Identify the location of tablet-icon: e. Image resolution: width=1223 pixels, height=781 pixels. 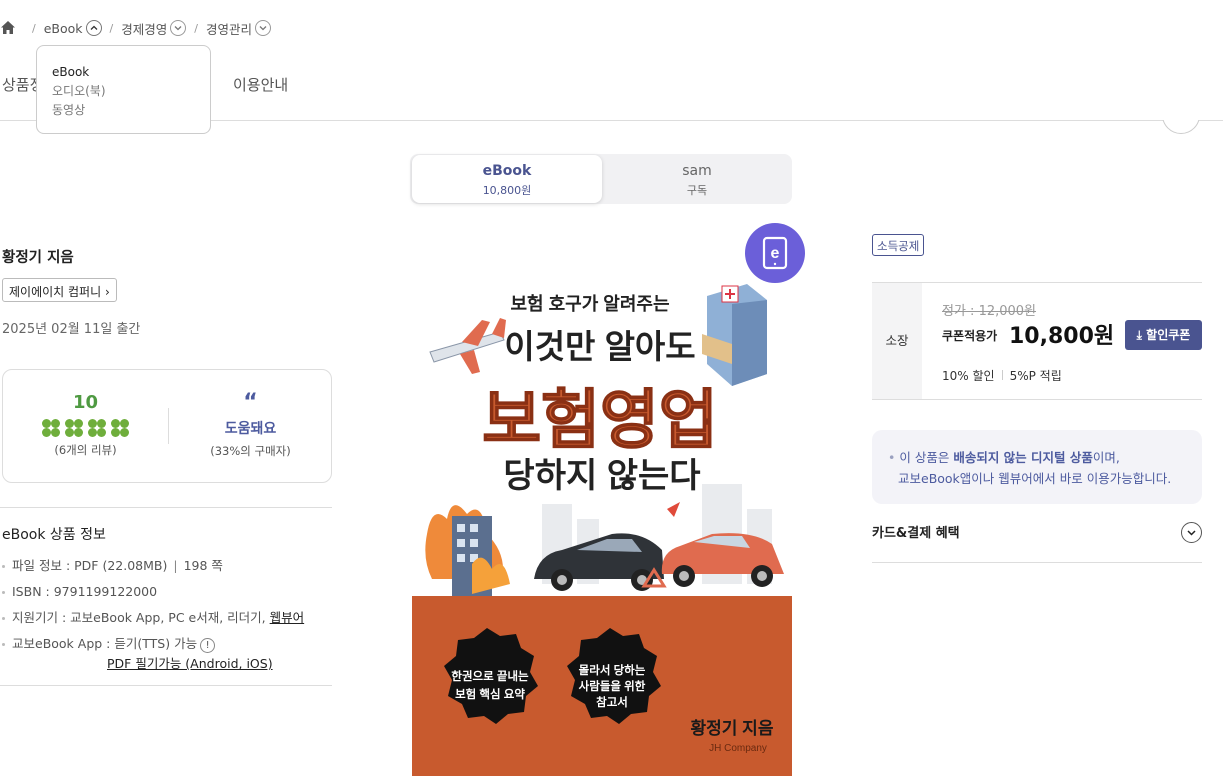
(775, 253).